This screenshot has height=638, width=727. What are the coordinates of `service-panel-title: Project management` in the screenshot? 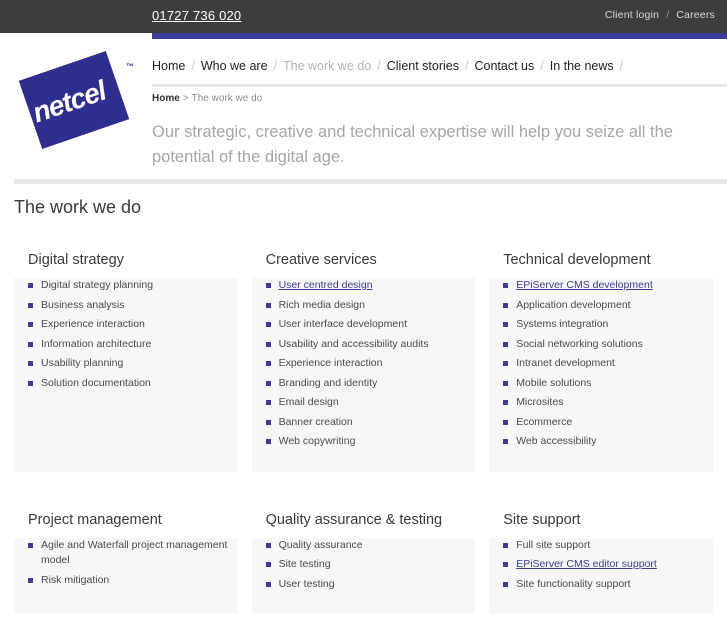 It's located at (95, 519).